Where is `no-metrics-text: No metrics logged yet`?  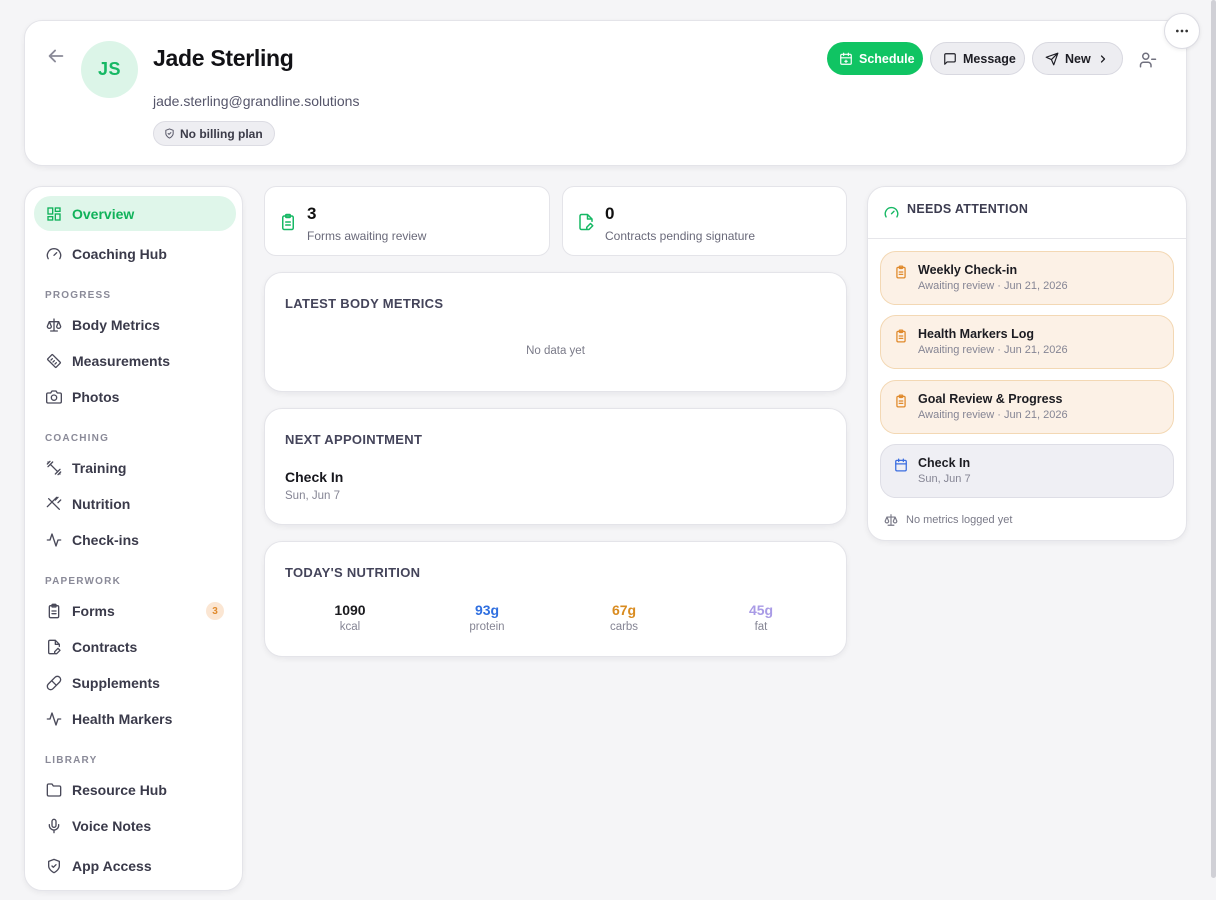 no-metrics-text: No metrics logged yet is located at coordinates (959, 520).